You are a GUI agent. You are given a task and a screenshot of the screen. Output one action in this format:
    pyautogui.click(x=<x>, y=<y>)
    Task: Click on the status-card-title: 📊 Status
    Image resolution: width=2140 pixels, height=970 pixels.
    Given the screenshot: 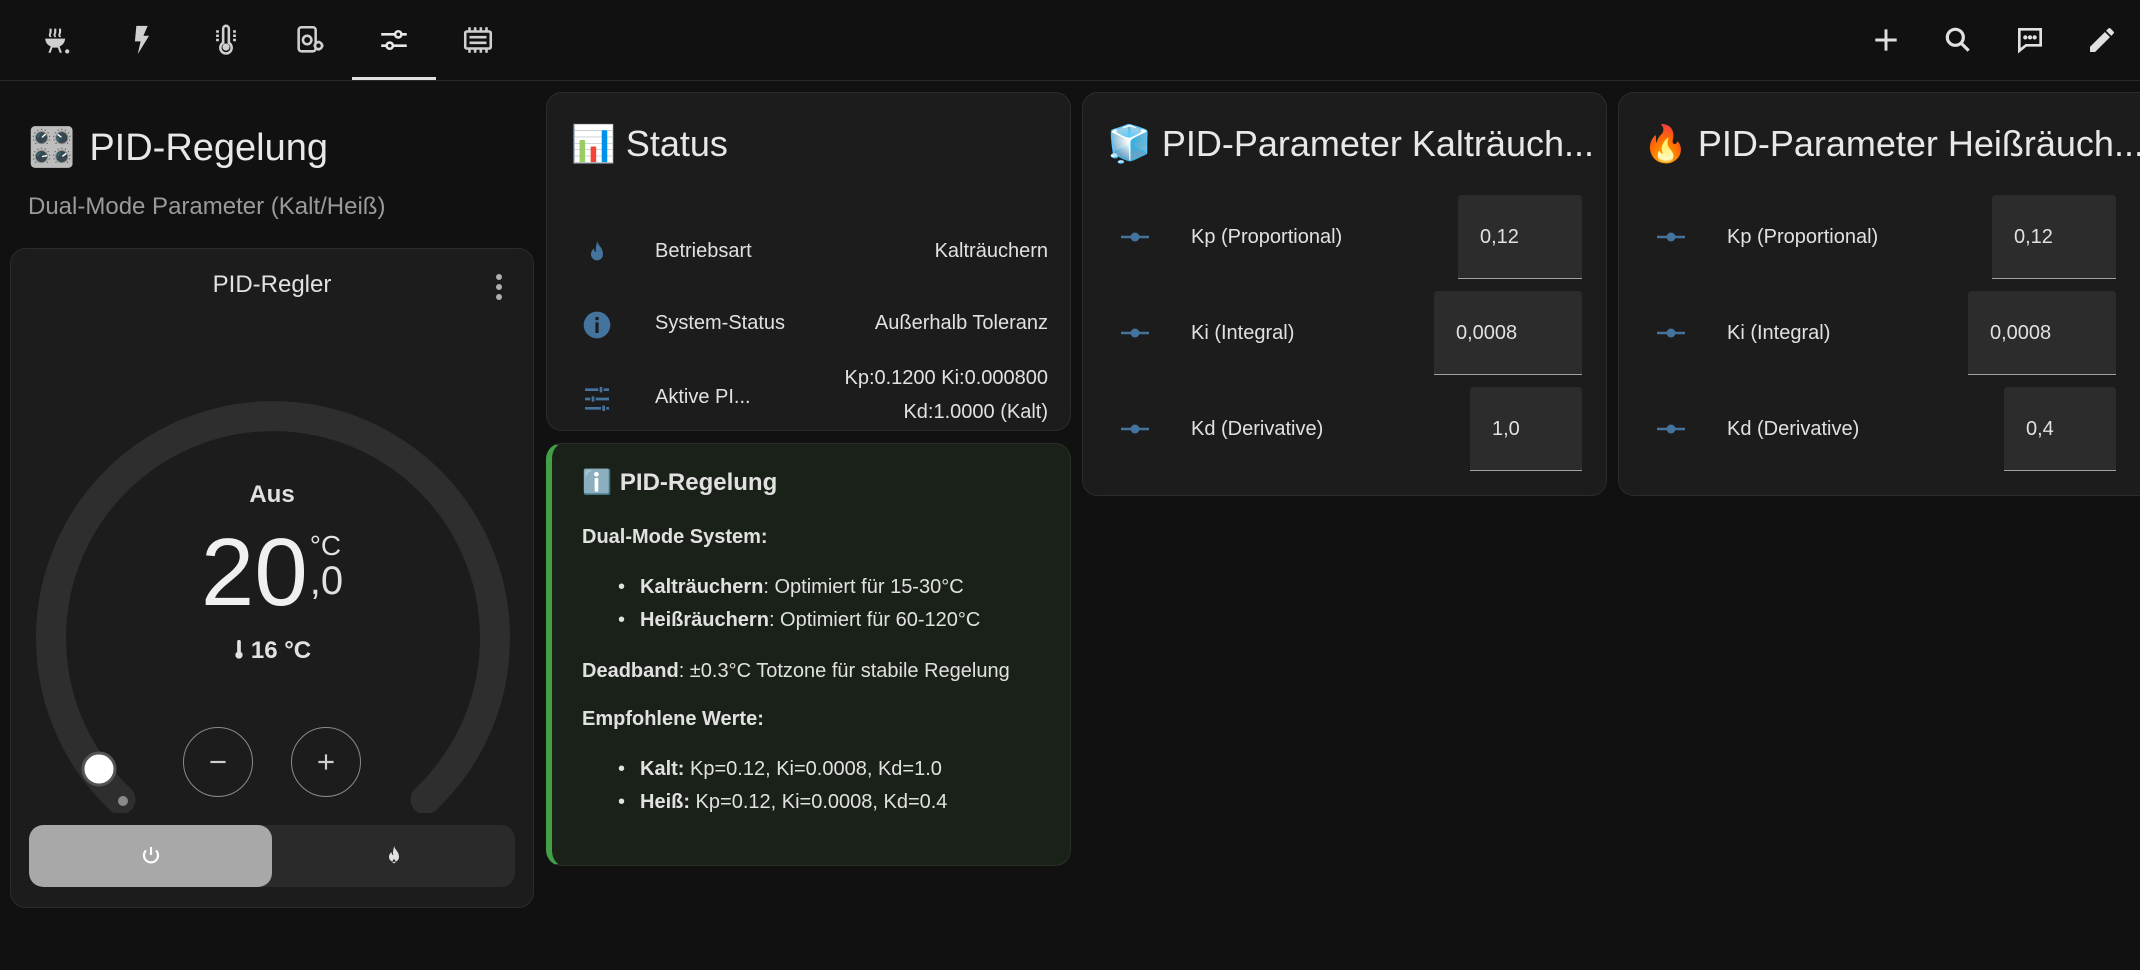 What is the action you would take?
    pyautogui.click(x=649, y=144)
    